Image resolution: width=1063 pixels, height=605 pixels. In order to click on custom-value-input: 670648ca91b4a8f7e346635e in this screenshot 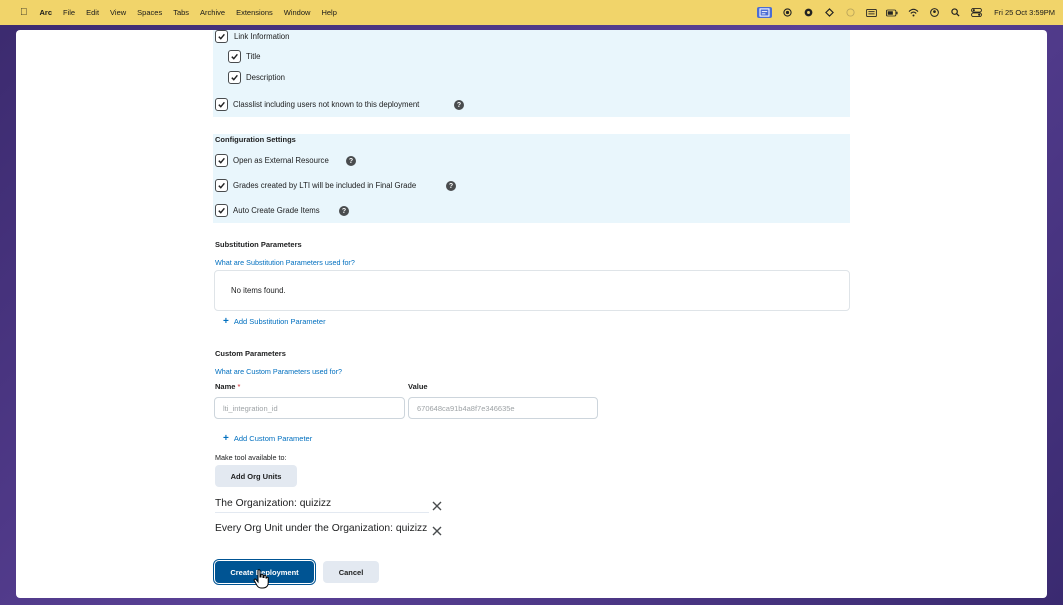, I will do `click(503, 408)`.